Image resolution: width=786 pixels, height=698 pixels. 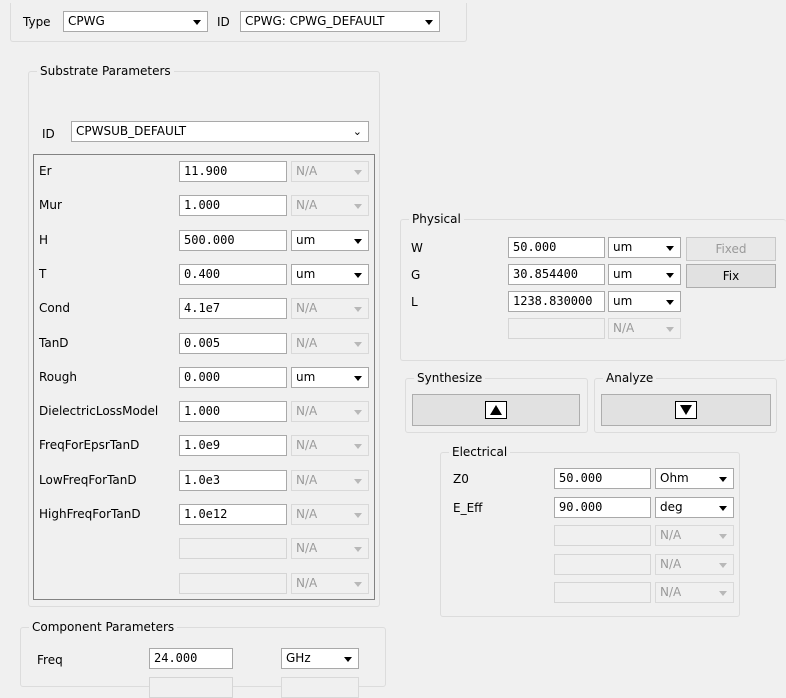 I want to click on substrate-param-label: HighFreqForTanD, so click(x=90, y=514).